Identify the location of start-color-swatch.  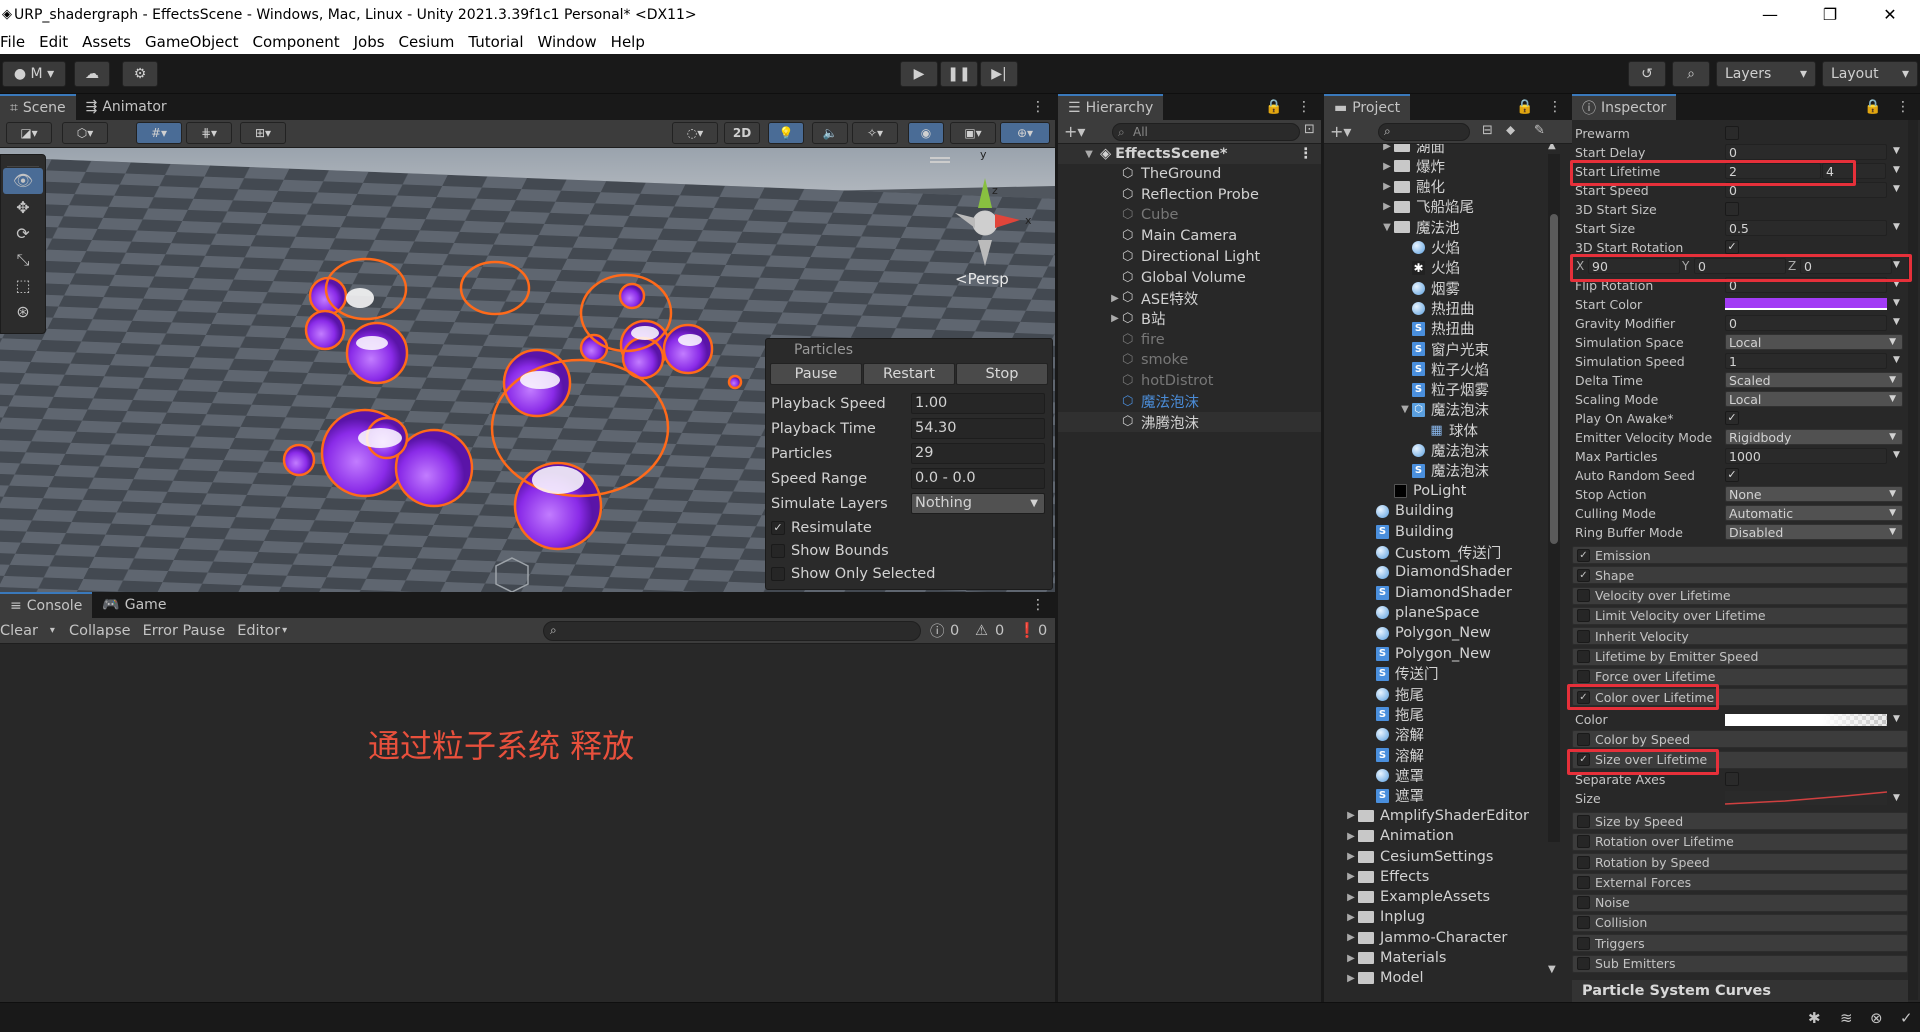
(1806, 304).